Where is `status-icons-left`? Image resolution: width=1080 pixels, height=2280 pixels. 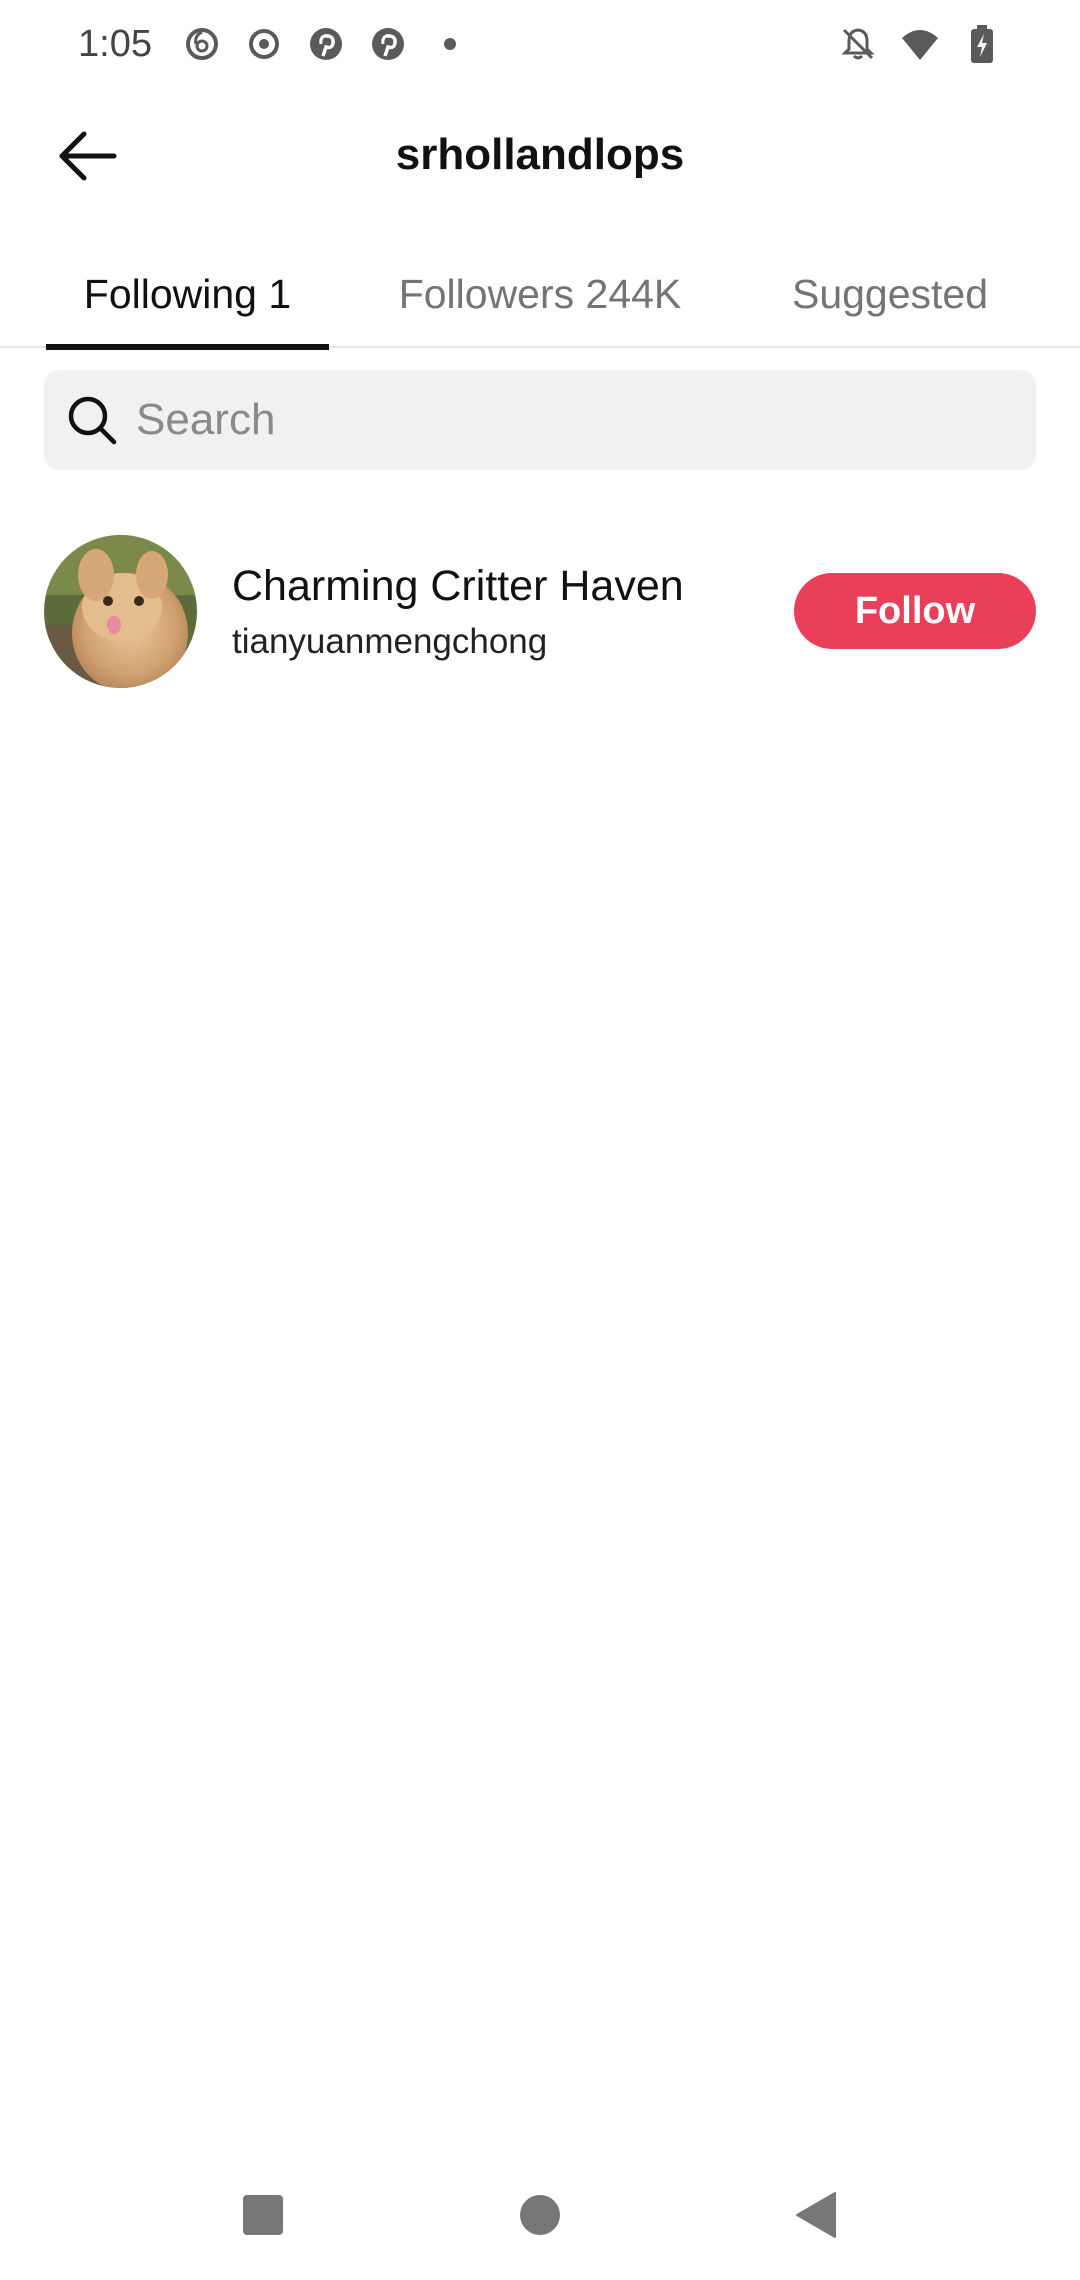
status-icons-left is located at coordinates (326, 44).